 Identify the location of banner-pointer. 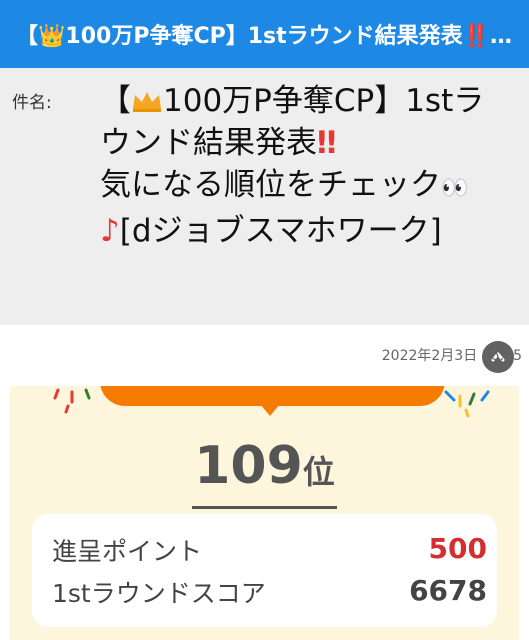
(270, 410).